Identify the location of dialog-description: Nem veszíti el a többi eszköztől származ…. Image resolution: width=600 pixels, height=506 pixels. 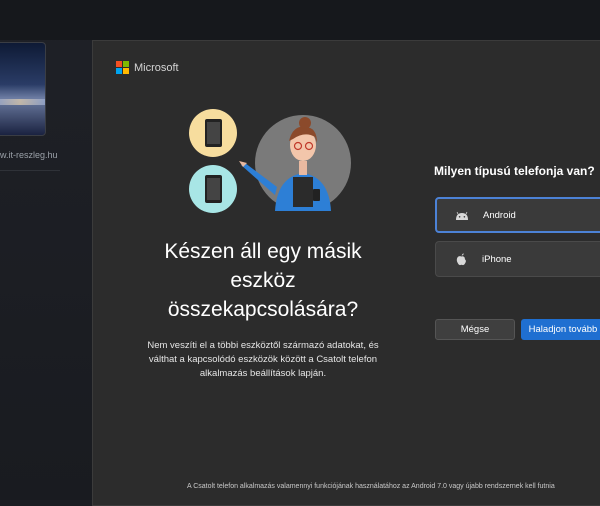
(263, 359).